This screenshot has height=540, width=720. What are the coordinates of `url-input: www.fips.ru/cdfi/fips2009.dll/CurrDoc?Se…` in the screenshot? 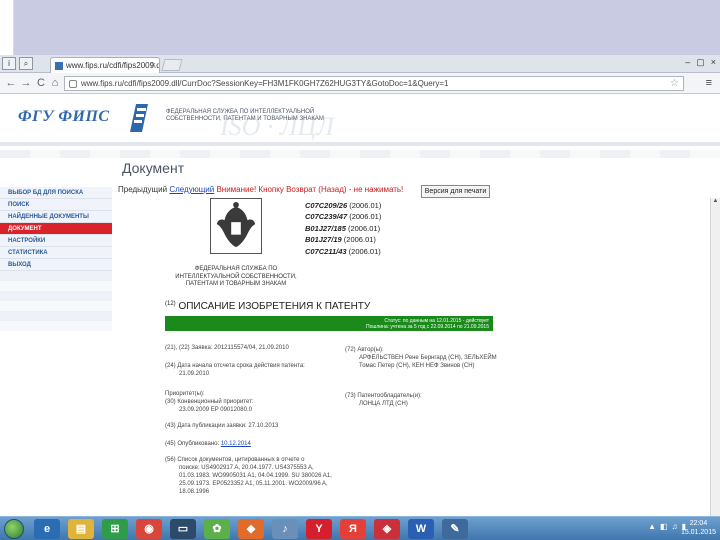 It's located at (374, 83).